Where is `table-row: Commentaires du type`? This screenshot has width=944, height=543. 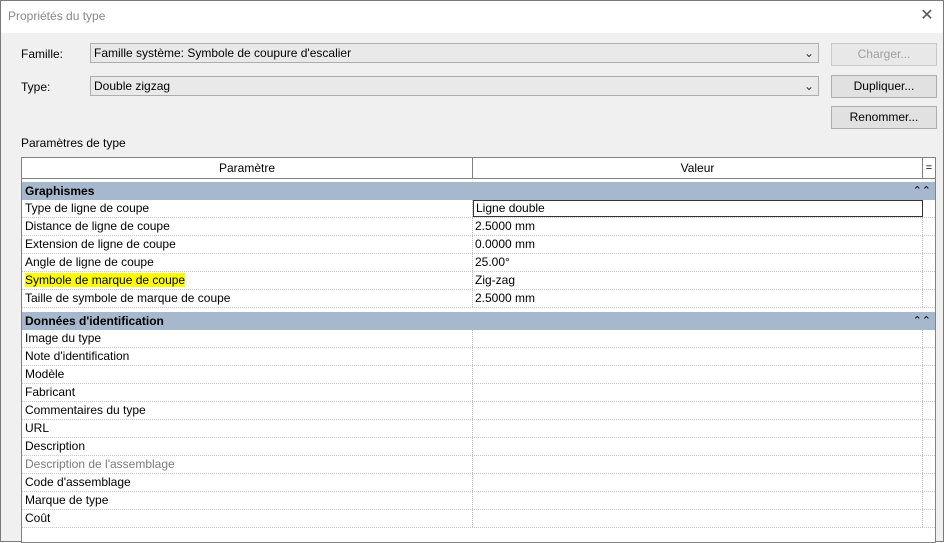 table-row: Commentaires du type is located at coordinates (478, 411).